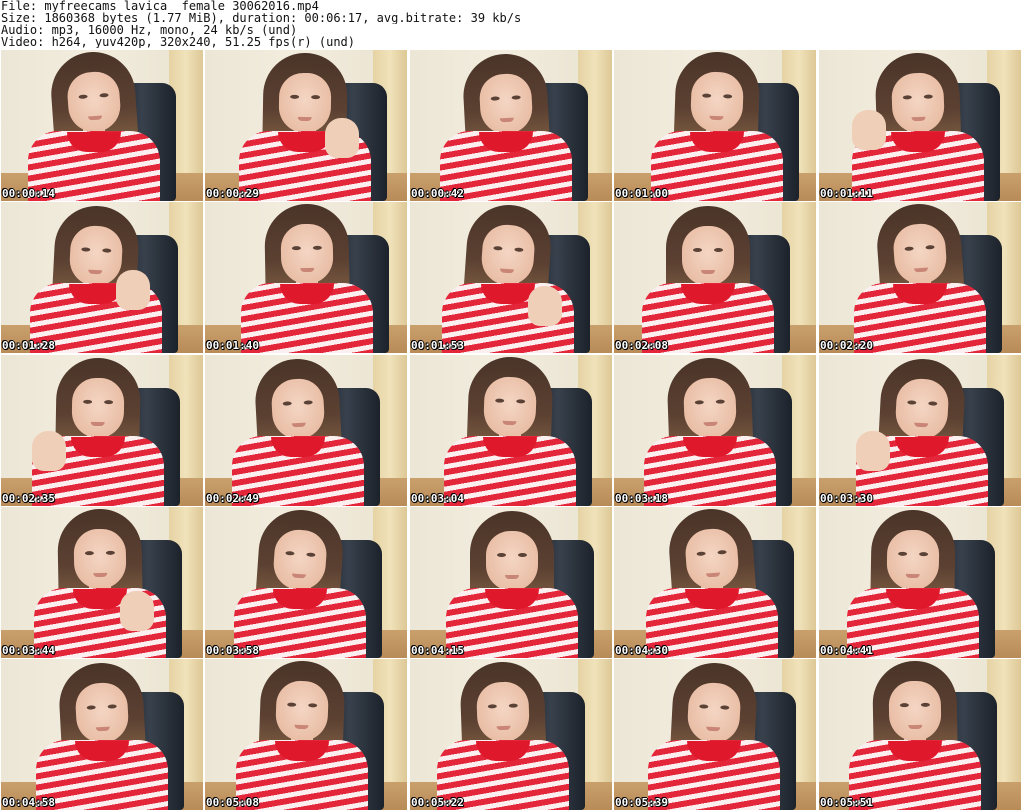 The image size is (1024, 811). I want to click on video-thumbnail: 00:03:30, so click(920, 430).